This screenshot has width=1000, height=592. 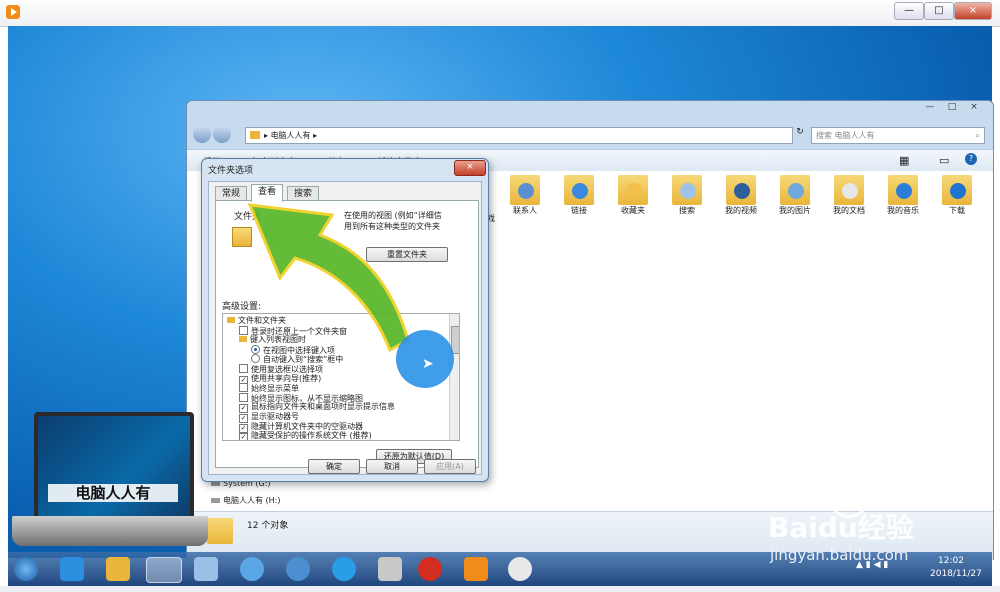 I want to click on folder-label: 链接, so click(x=579, y=210).